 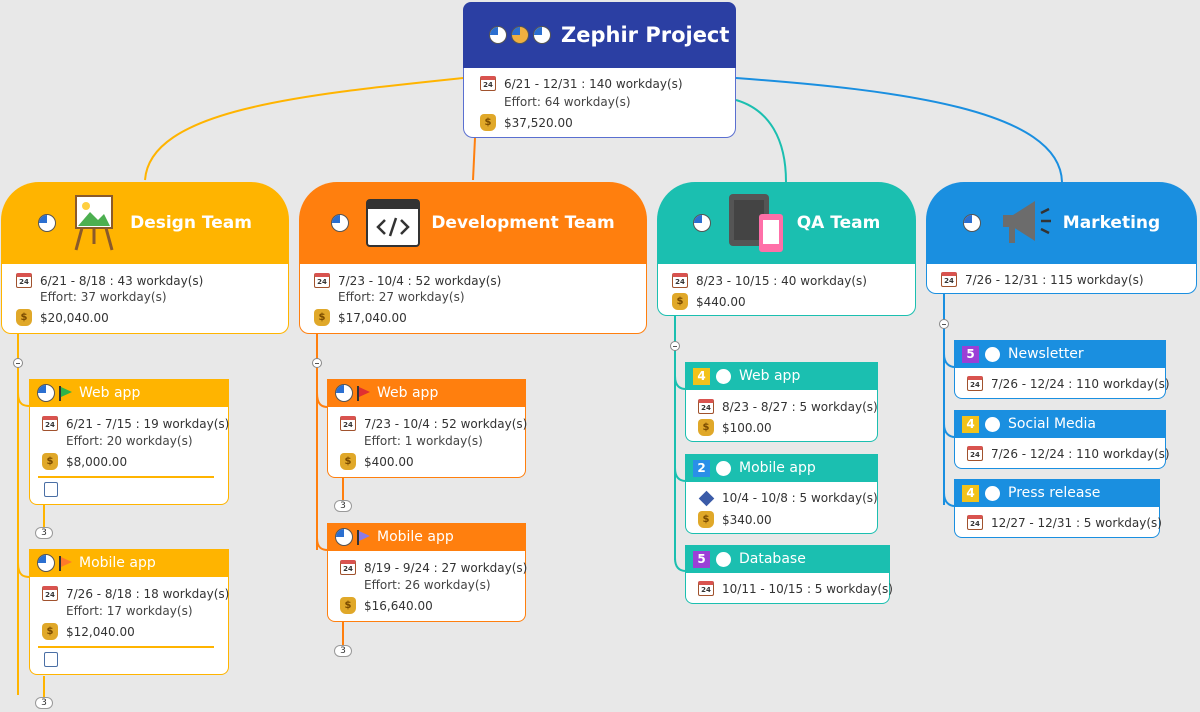 I want to click on task-effort: Effort: 1 workday(s), so click(x=423, y=441).